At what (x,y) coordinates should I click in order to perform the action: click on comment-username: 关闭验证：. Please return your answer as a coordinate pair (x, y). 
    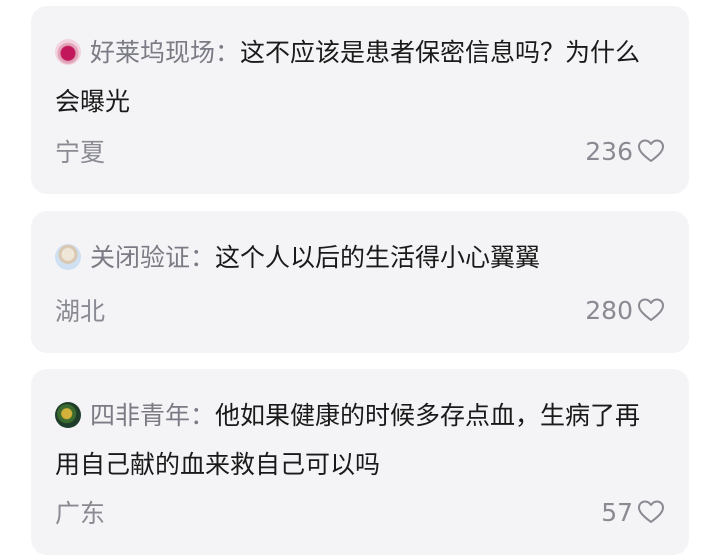
    Looking at the image, I should click on (152, 257).